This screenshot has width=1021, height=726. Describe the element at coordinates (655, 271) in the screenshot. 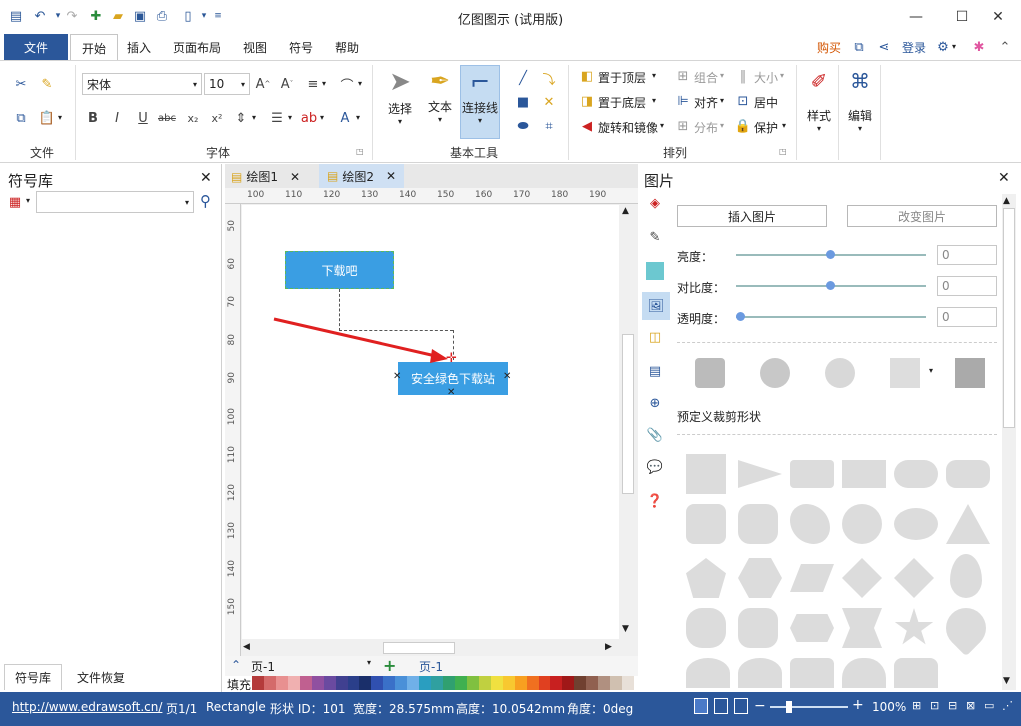

I see `shadow-icon` at that location.